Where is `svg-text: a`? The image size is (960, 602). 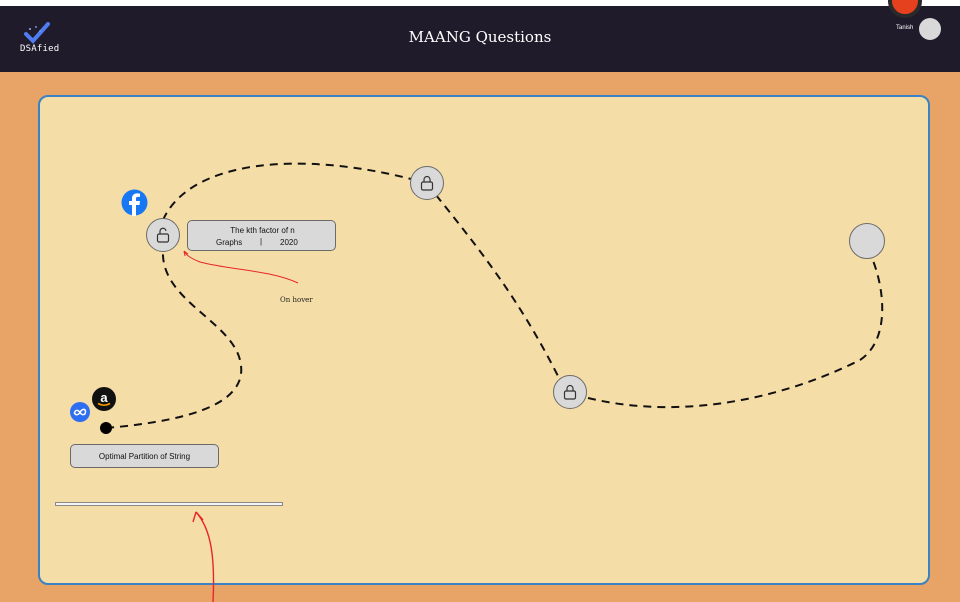 svg-text: a is located at coordinates (104, 397).